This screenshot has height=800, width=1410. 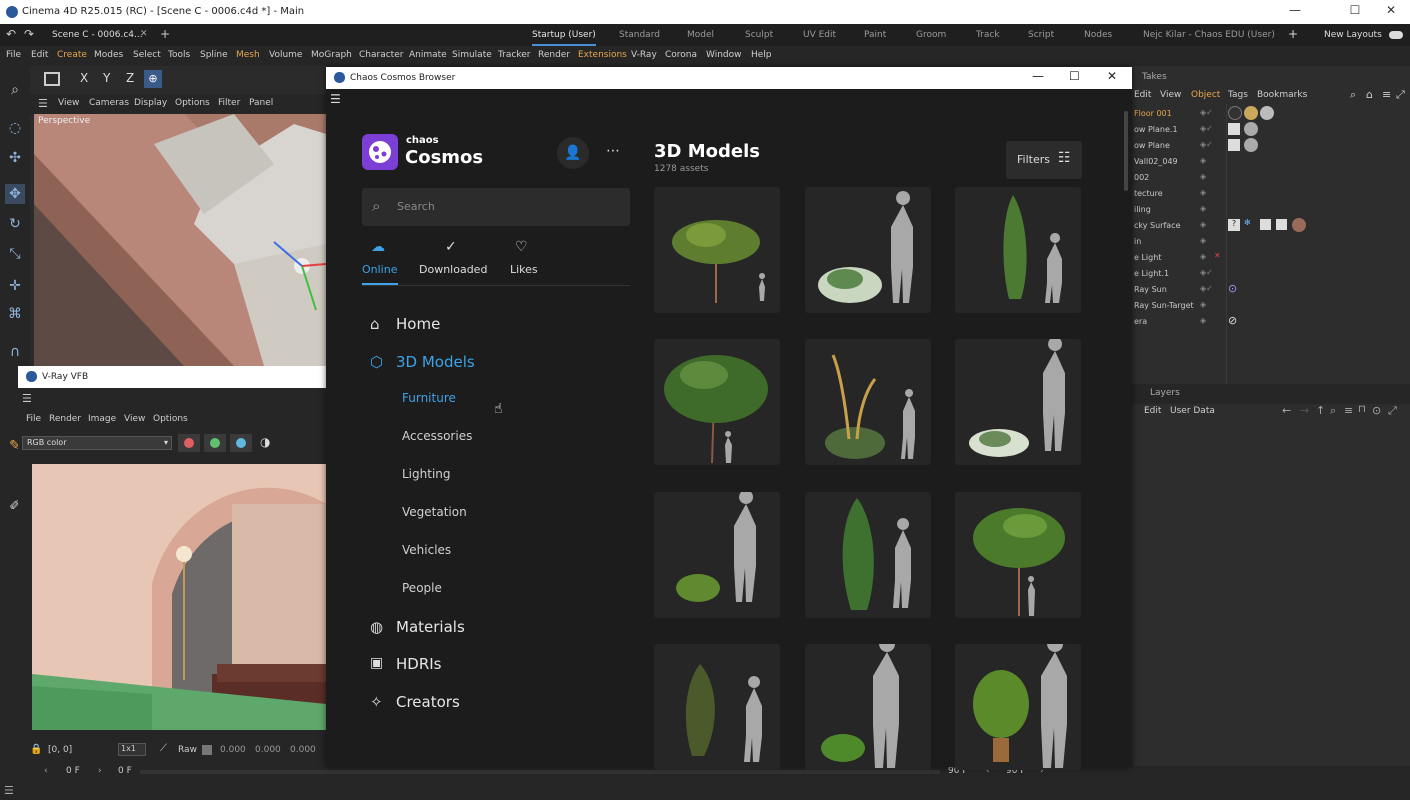 I want to click on nav-hdris: HDRIs, so click(x=419, y=664).